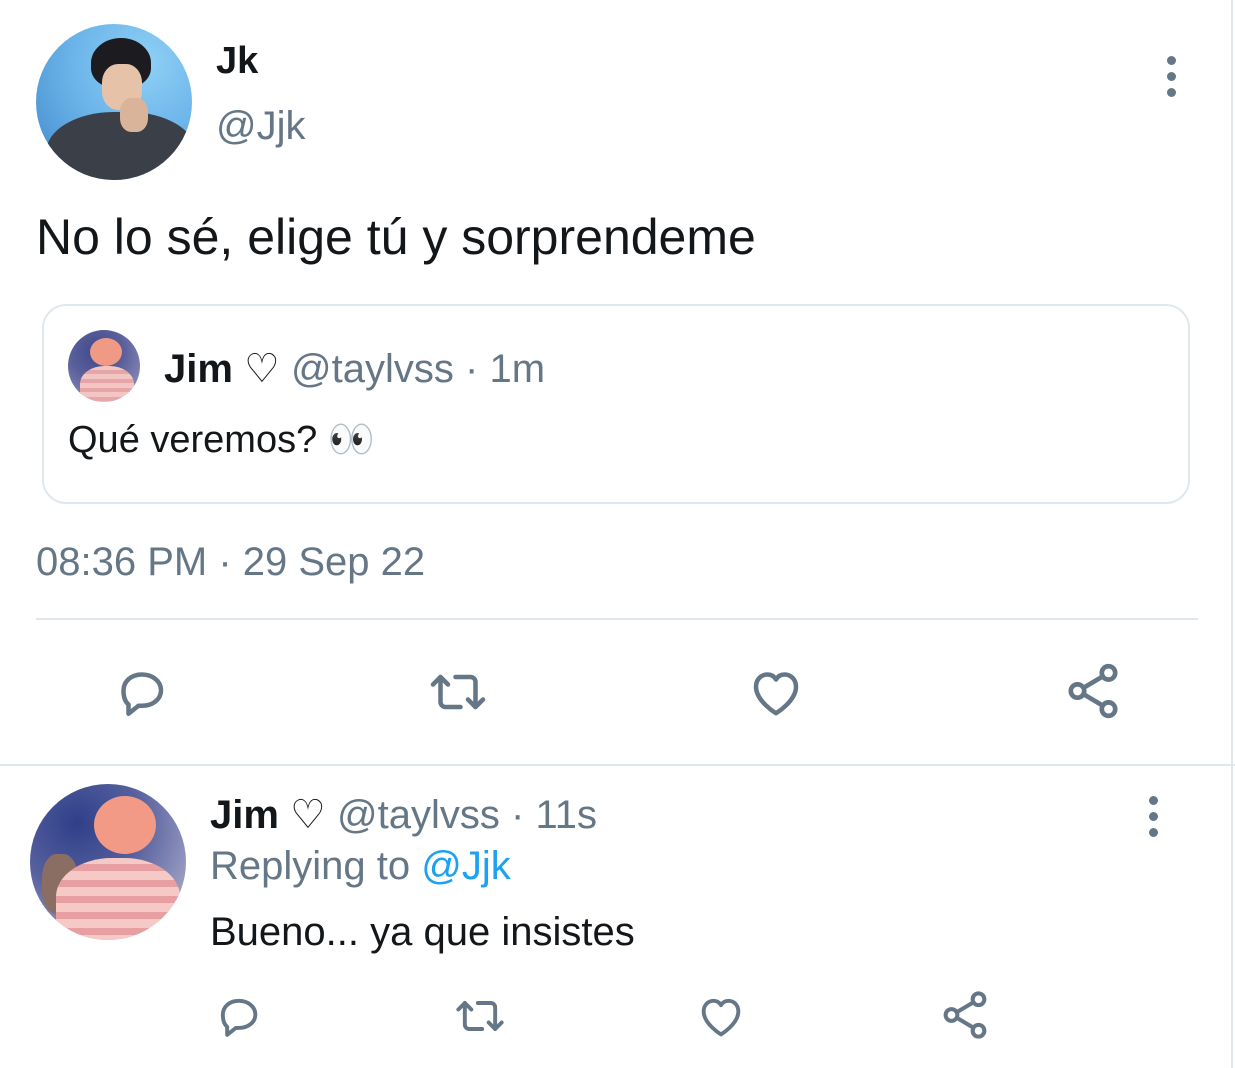  I want to click on quoted-text: Qué veremos? 👀, so click(222, 440).